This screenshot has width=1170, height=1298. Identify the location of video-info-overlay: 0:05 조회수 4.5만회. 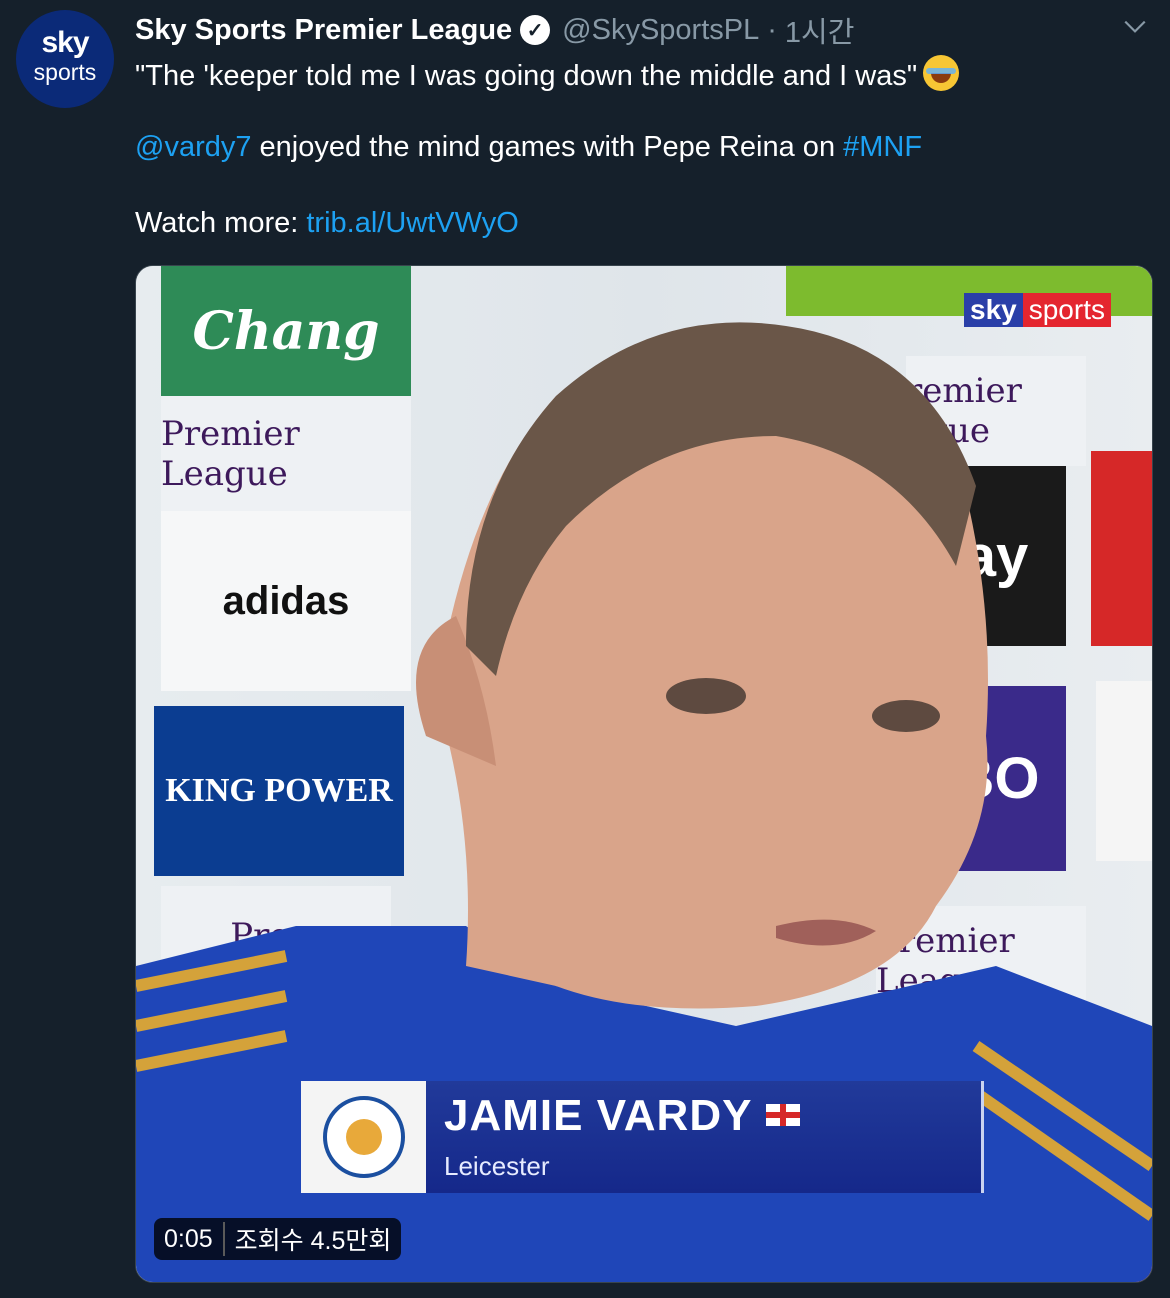
(278, 1239).